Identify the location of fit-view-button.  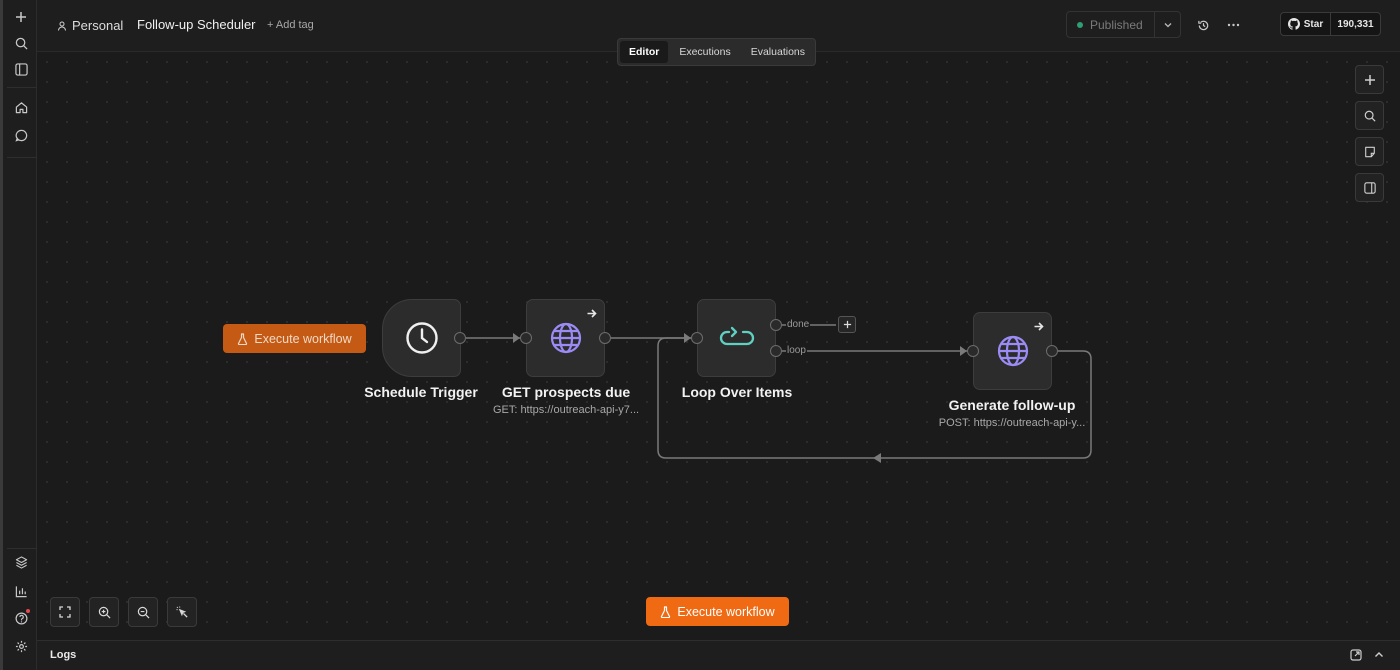
(65, 612).